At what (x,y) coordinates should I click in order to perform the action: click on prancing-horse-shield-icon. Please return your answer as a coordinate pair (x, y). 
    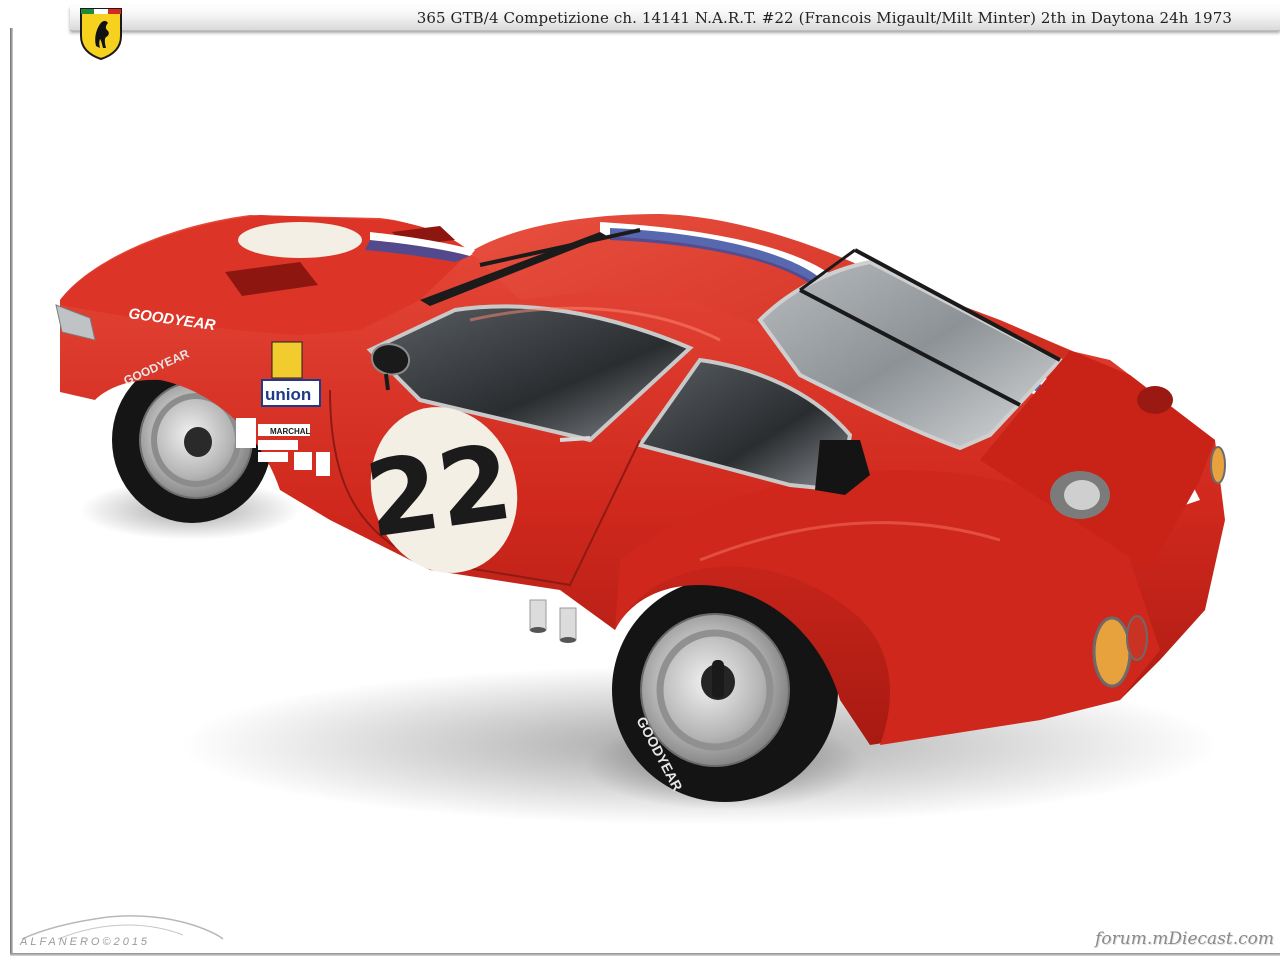
    Looking at the image, I should click on (101, 34).